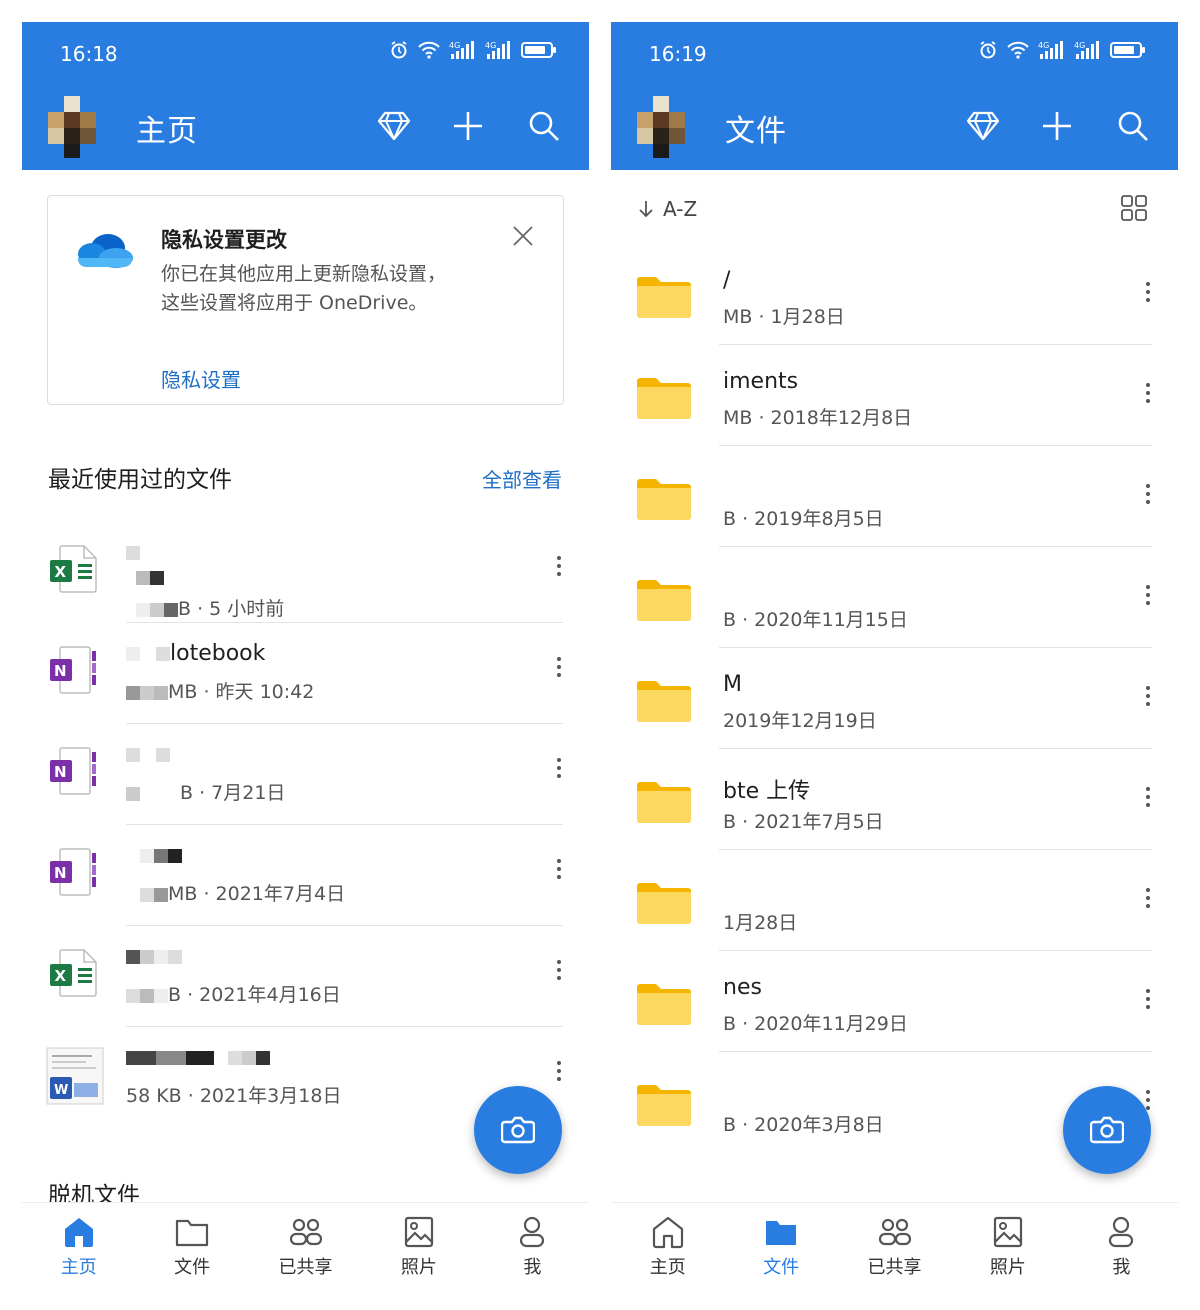 This screenshot has height=1310, width=1200. What do you see at coordinates (305, 1232) in the screenshot?
I see `people-icon` at bounding box center [305, 1232].